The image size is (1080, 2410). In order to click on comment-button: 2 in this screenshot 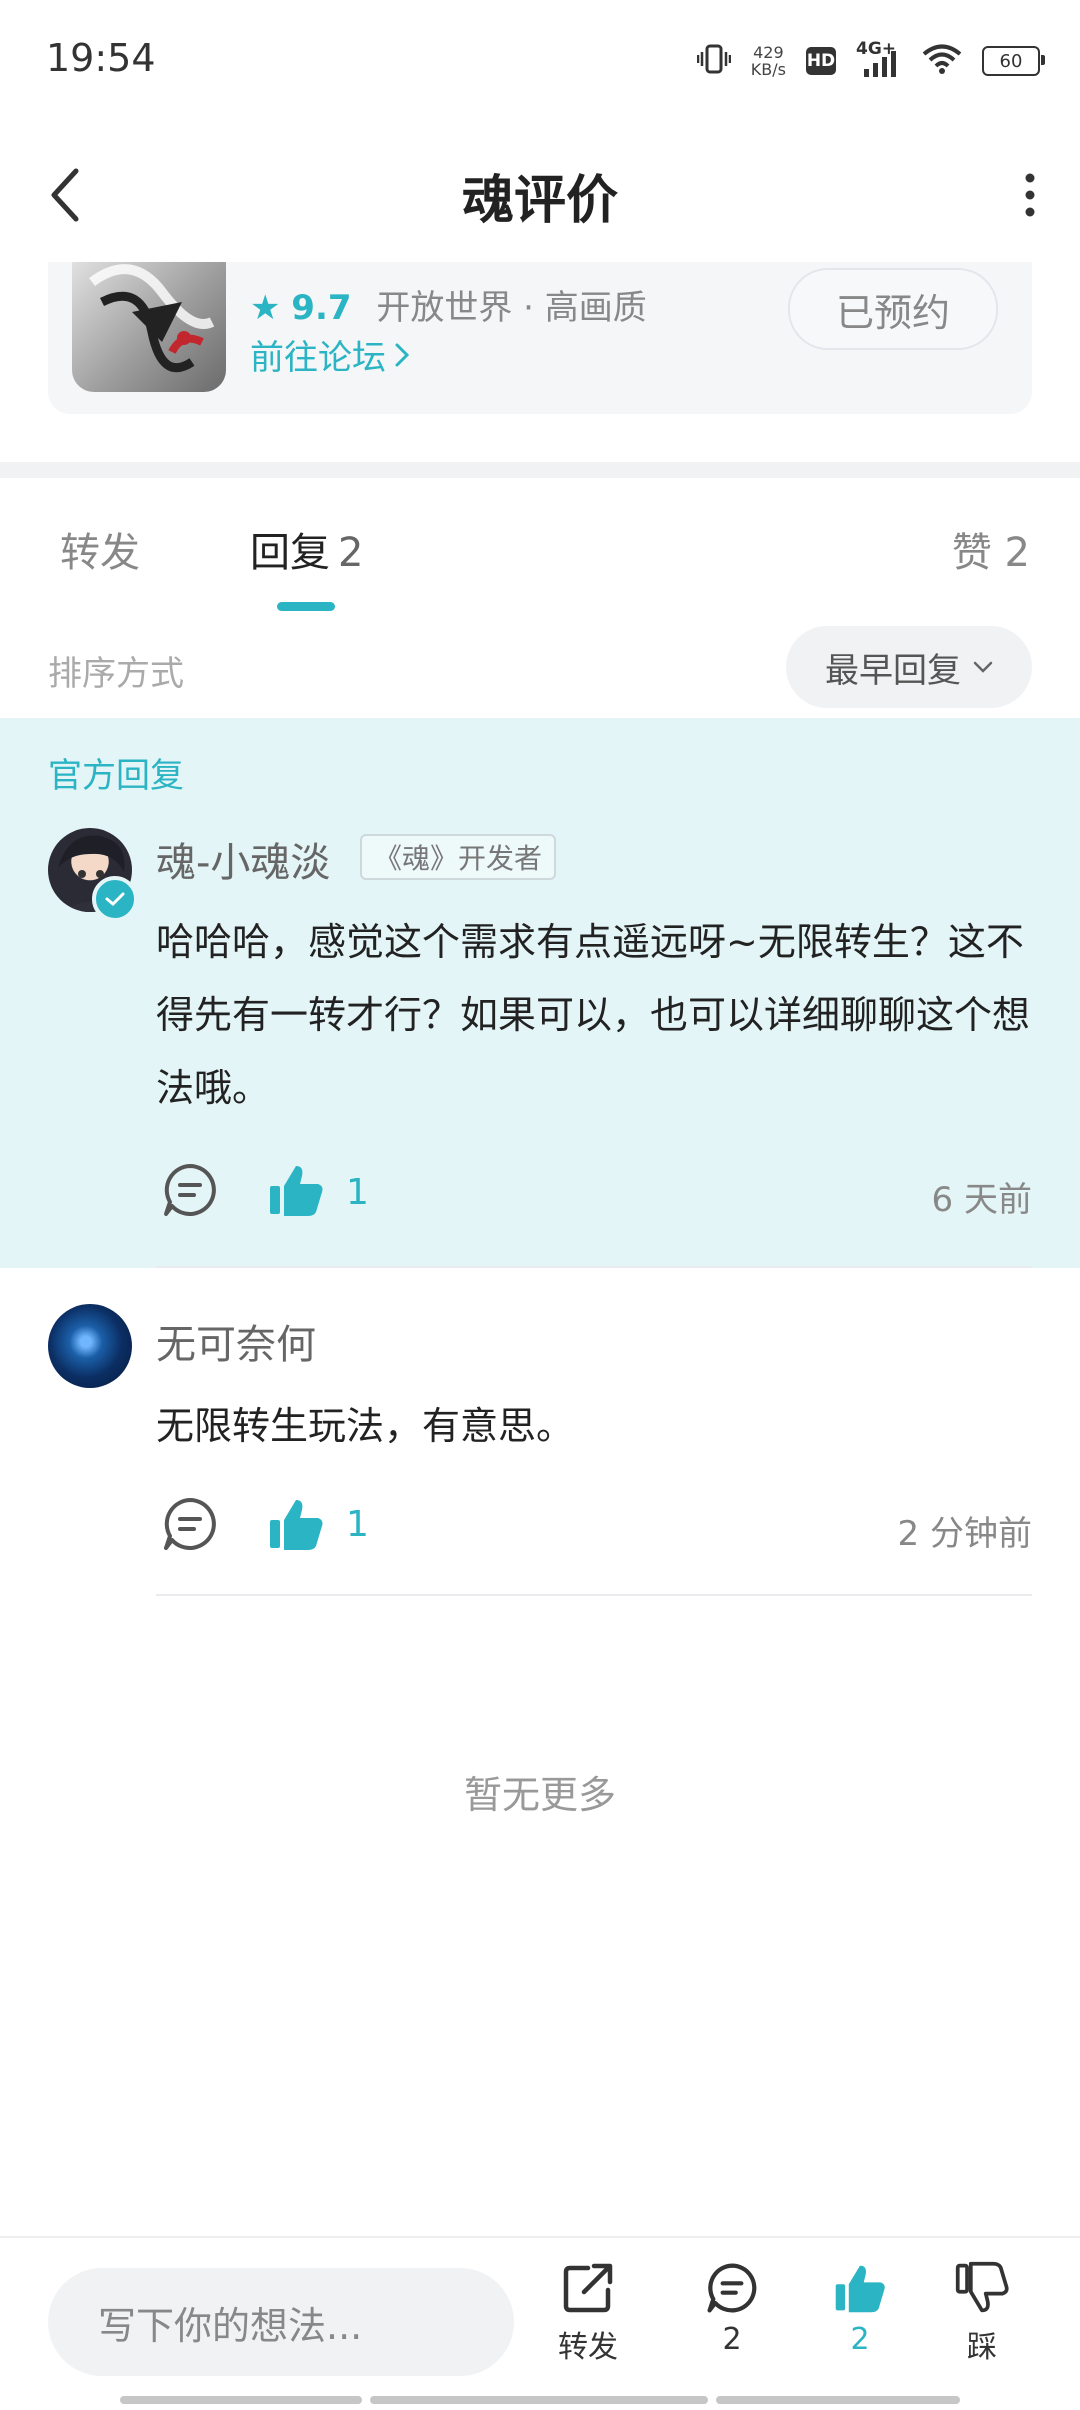, I will do `click(732, 2308)`.